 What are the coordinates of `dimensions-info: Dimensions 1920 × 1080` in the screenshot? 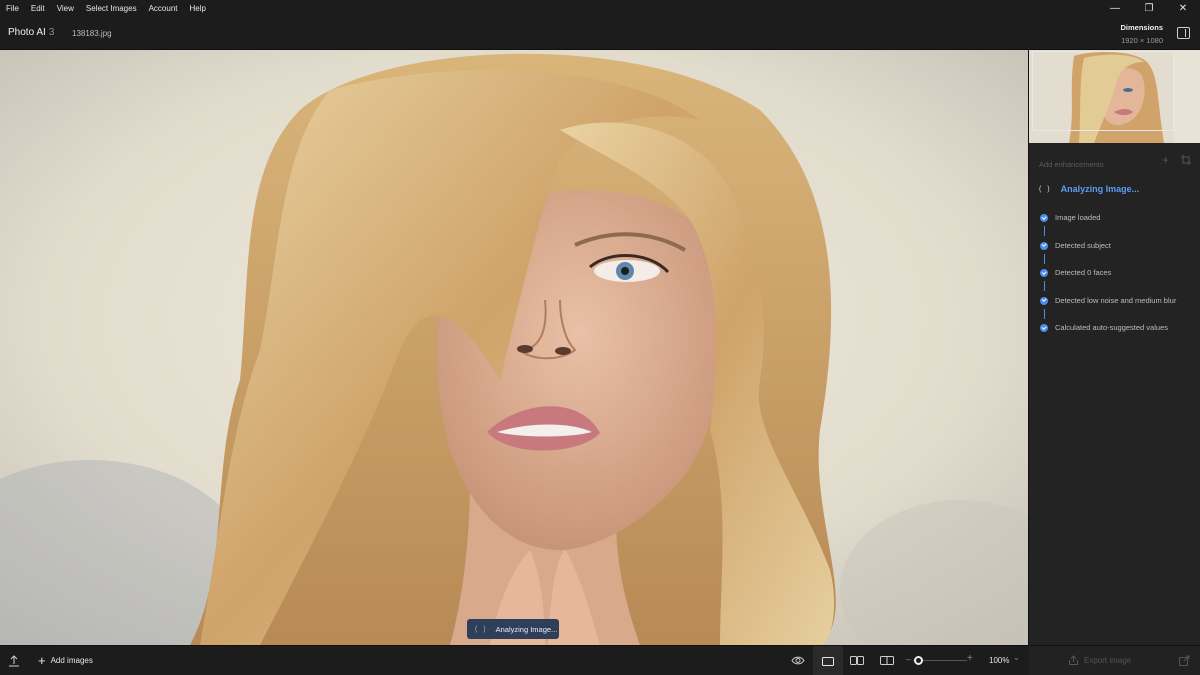 It's located at (1141, 34).